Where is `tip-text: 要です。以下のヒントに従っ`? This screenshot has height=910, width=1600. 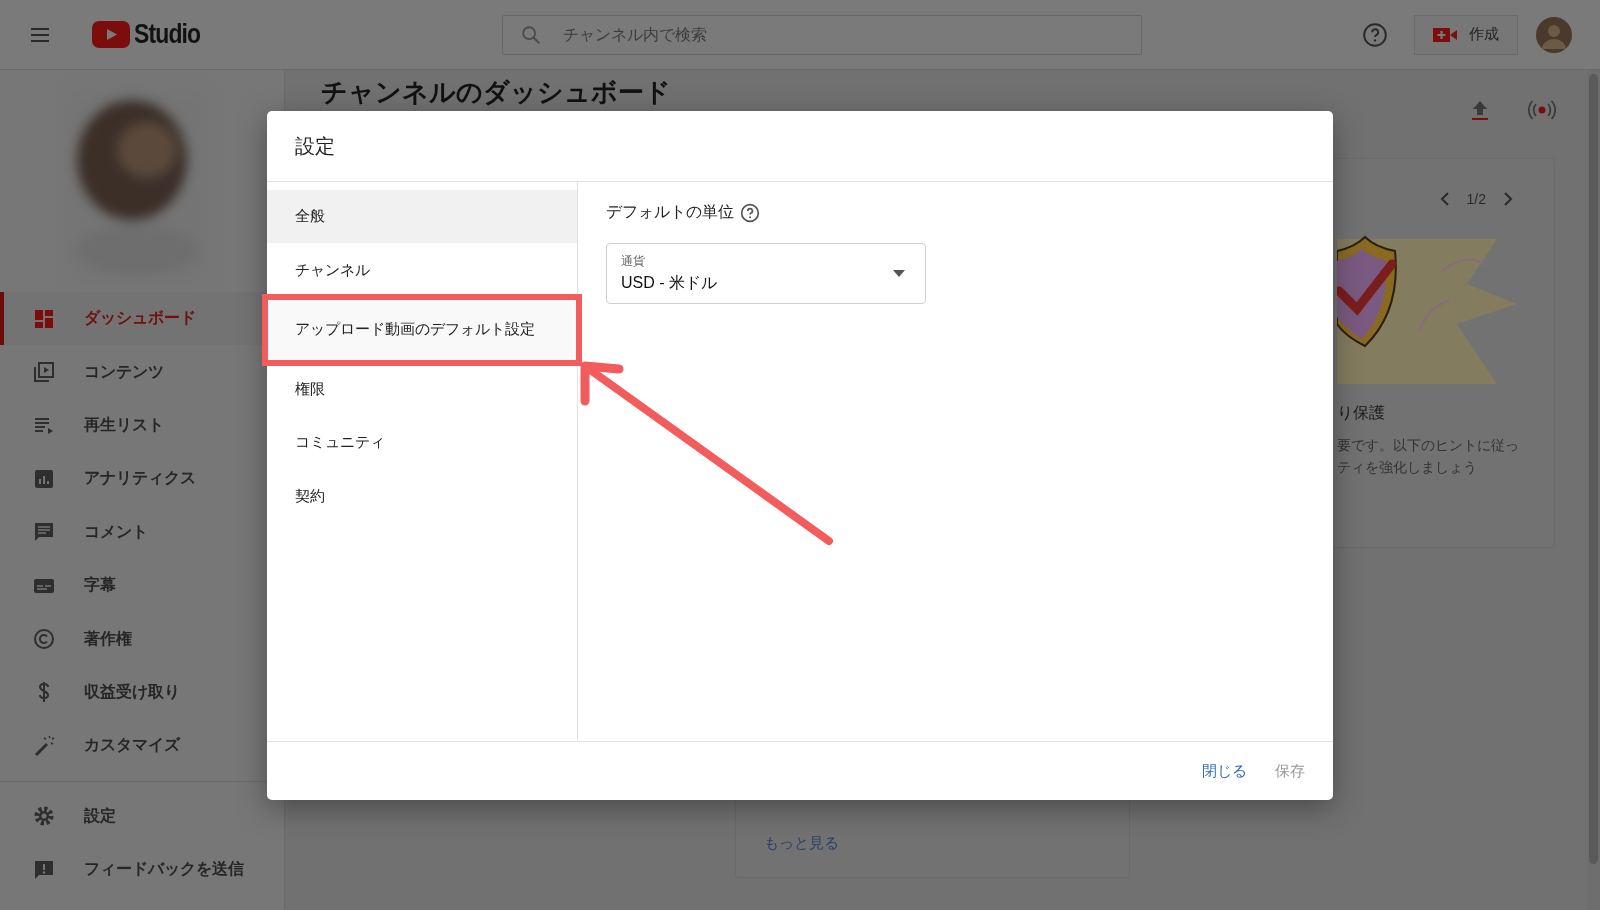 tip-text: 要です。以下のヒントに従っ is located at coordinates (1428, 445).